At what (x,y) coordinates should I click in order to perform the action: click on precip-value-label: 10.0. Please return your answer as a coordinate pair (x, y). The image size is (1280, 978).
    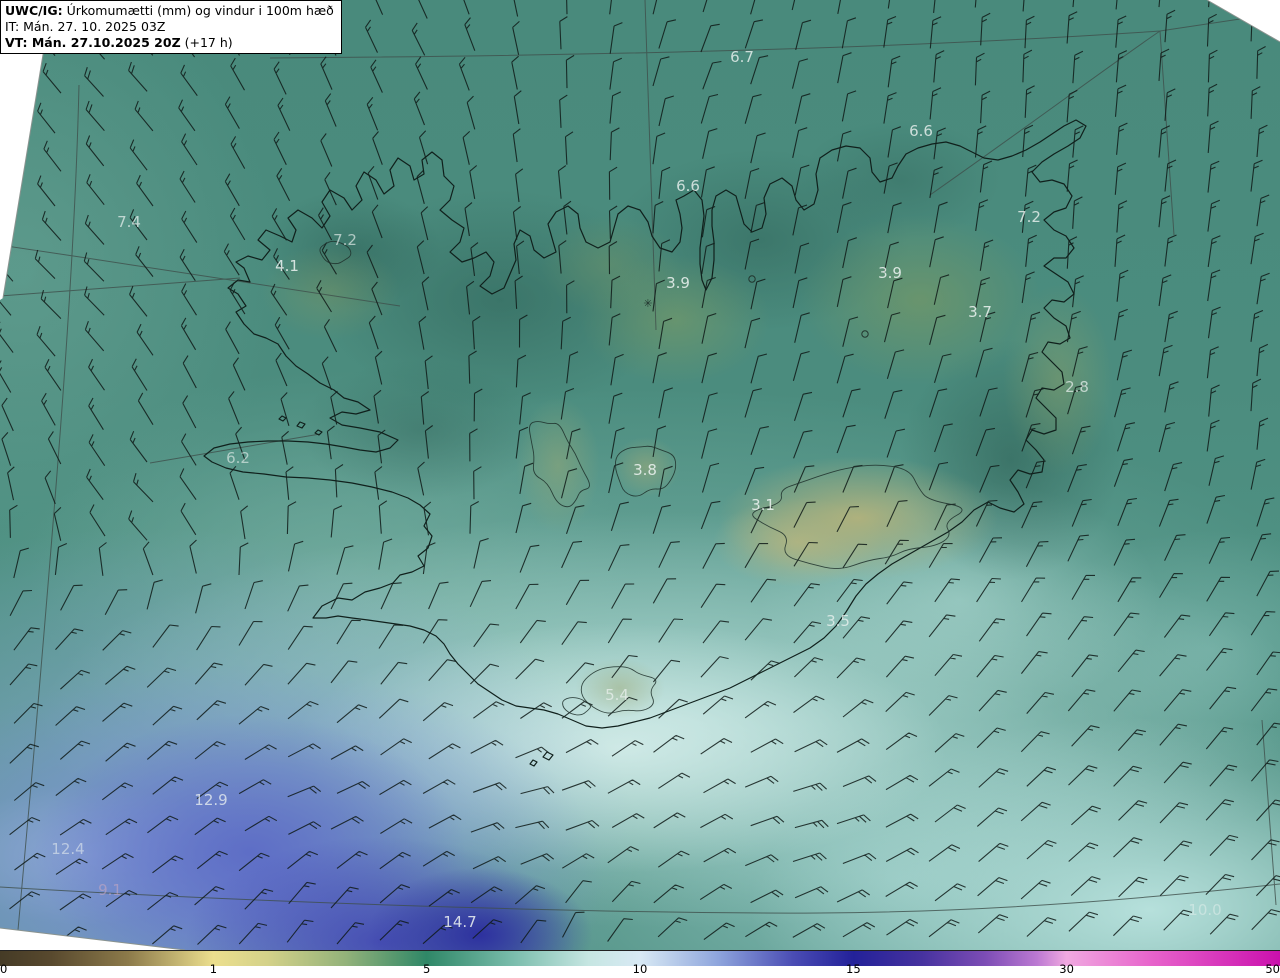
    Looking at the image, I should click on (1204, 910).